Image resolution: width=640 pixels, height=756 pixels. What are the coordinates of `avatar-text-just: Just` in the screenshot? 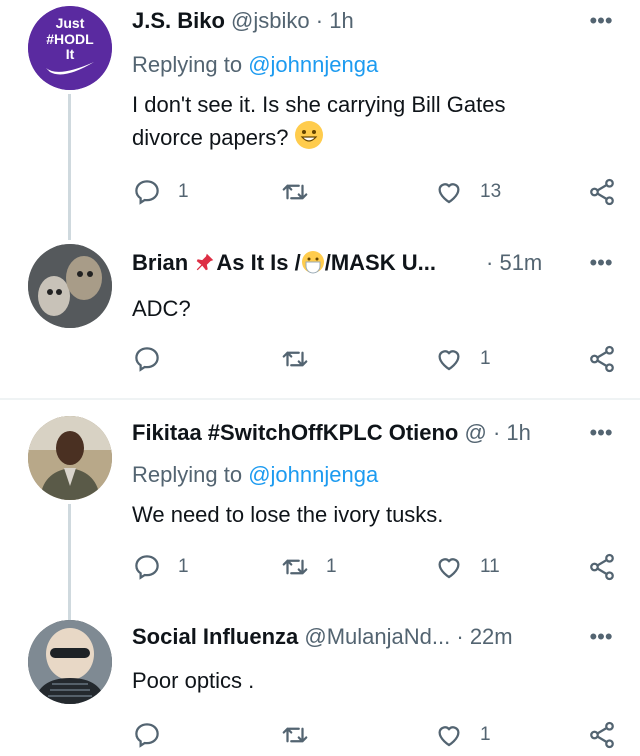 It's located at (70, 23).